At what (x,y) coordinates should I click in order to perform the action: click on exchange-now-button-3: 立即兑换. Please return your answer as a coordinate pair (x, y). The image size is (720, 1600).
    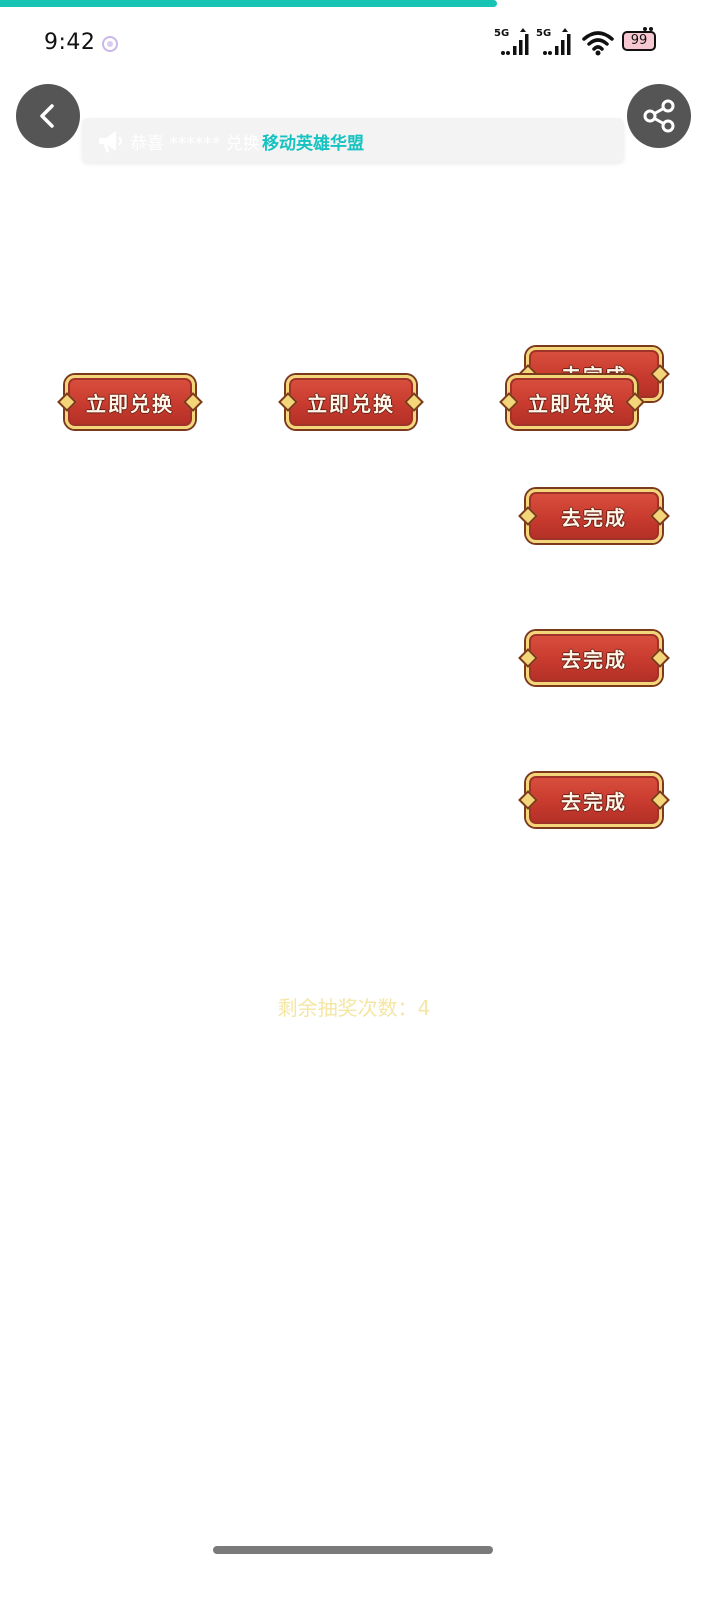
    Looking at the image, I should click on (572, 402).